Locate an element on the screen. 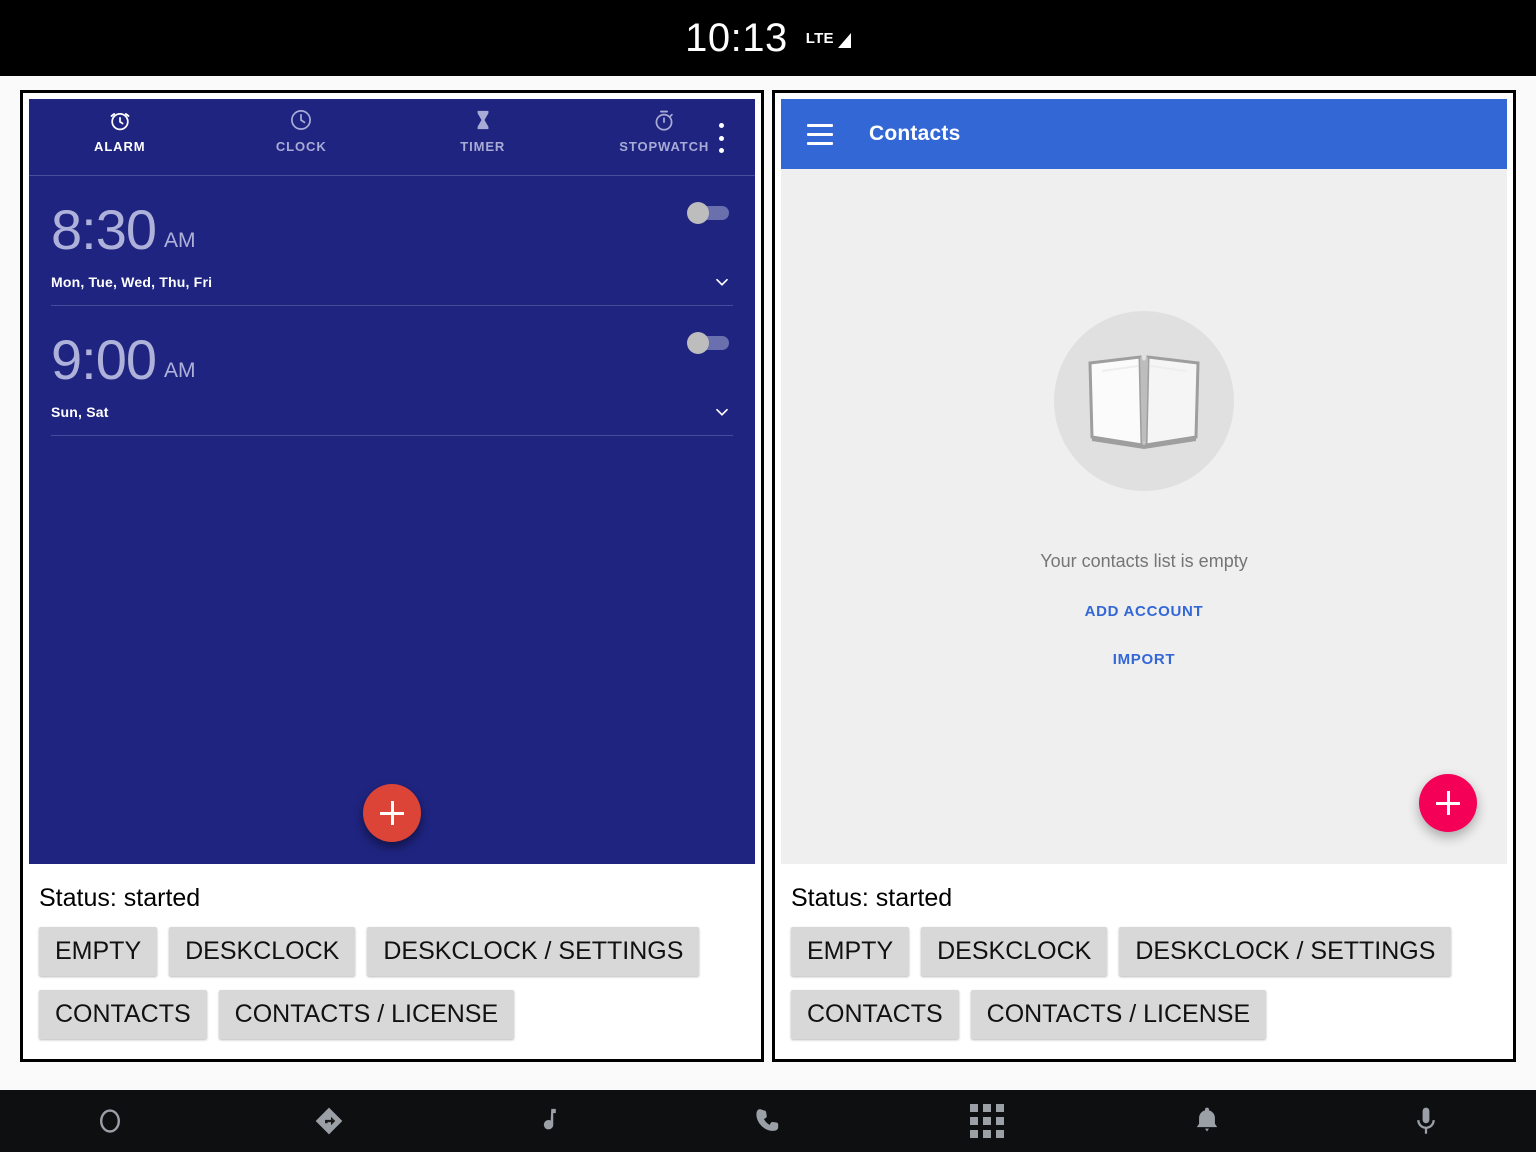 Image resolution: width=1536 pixels, height=1152 pixels. alarm-days-row: Sun, Sat is located at coordinates (392, 412).